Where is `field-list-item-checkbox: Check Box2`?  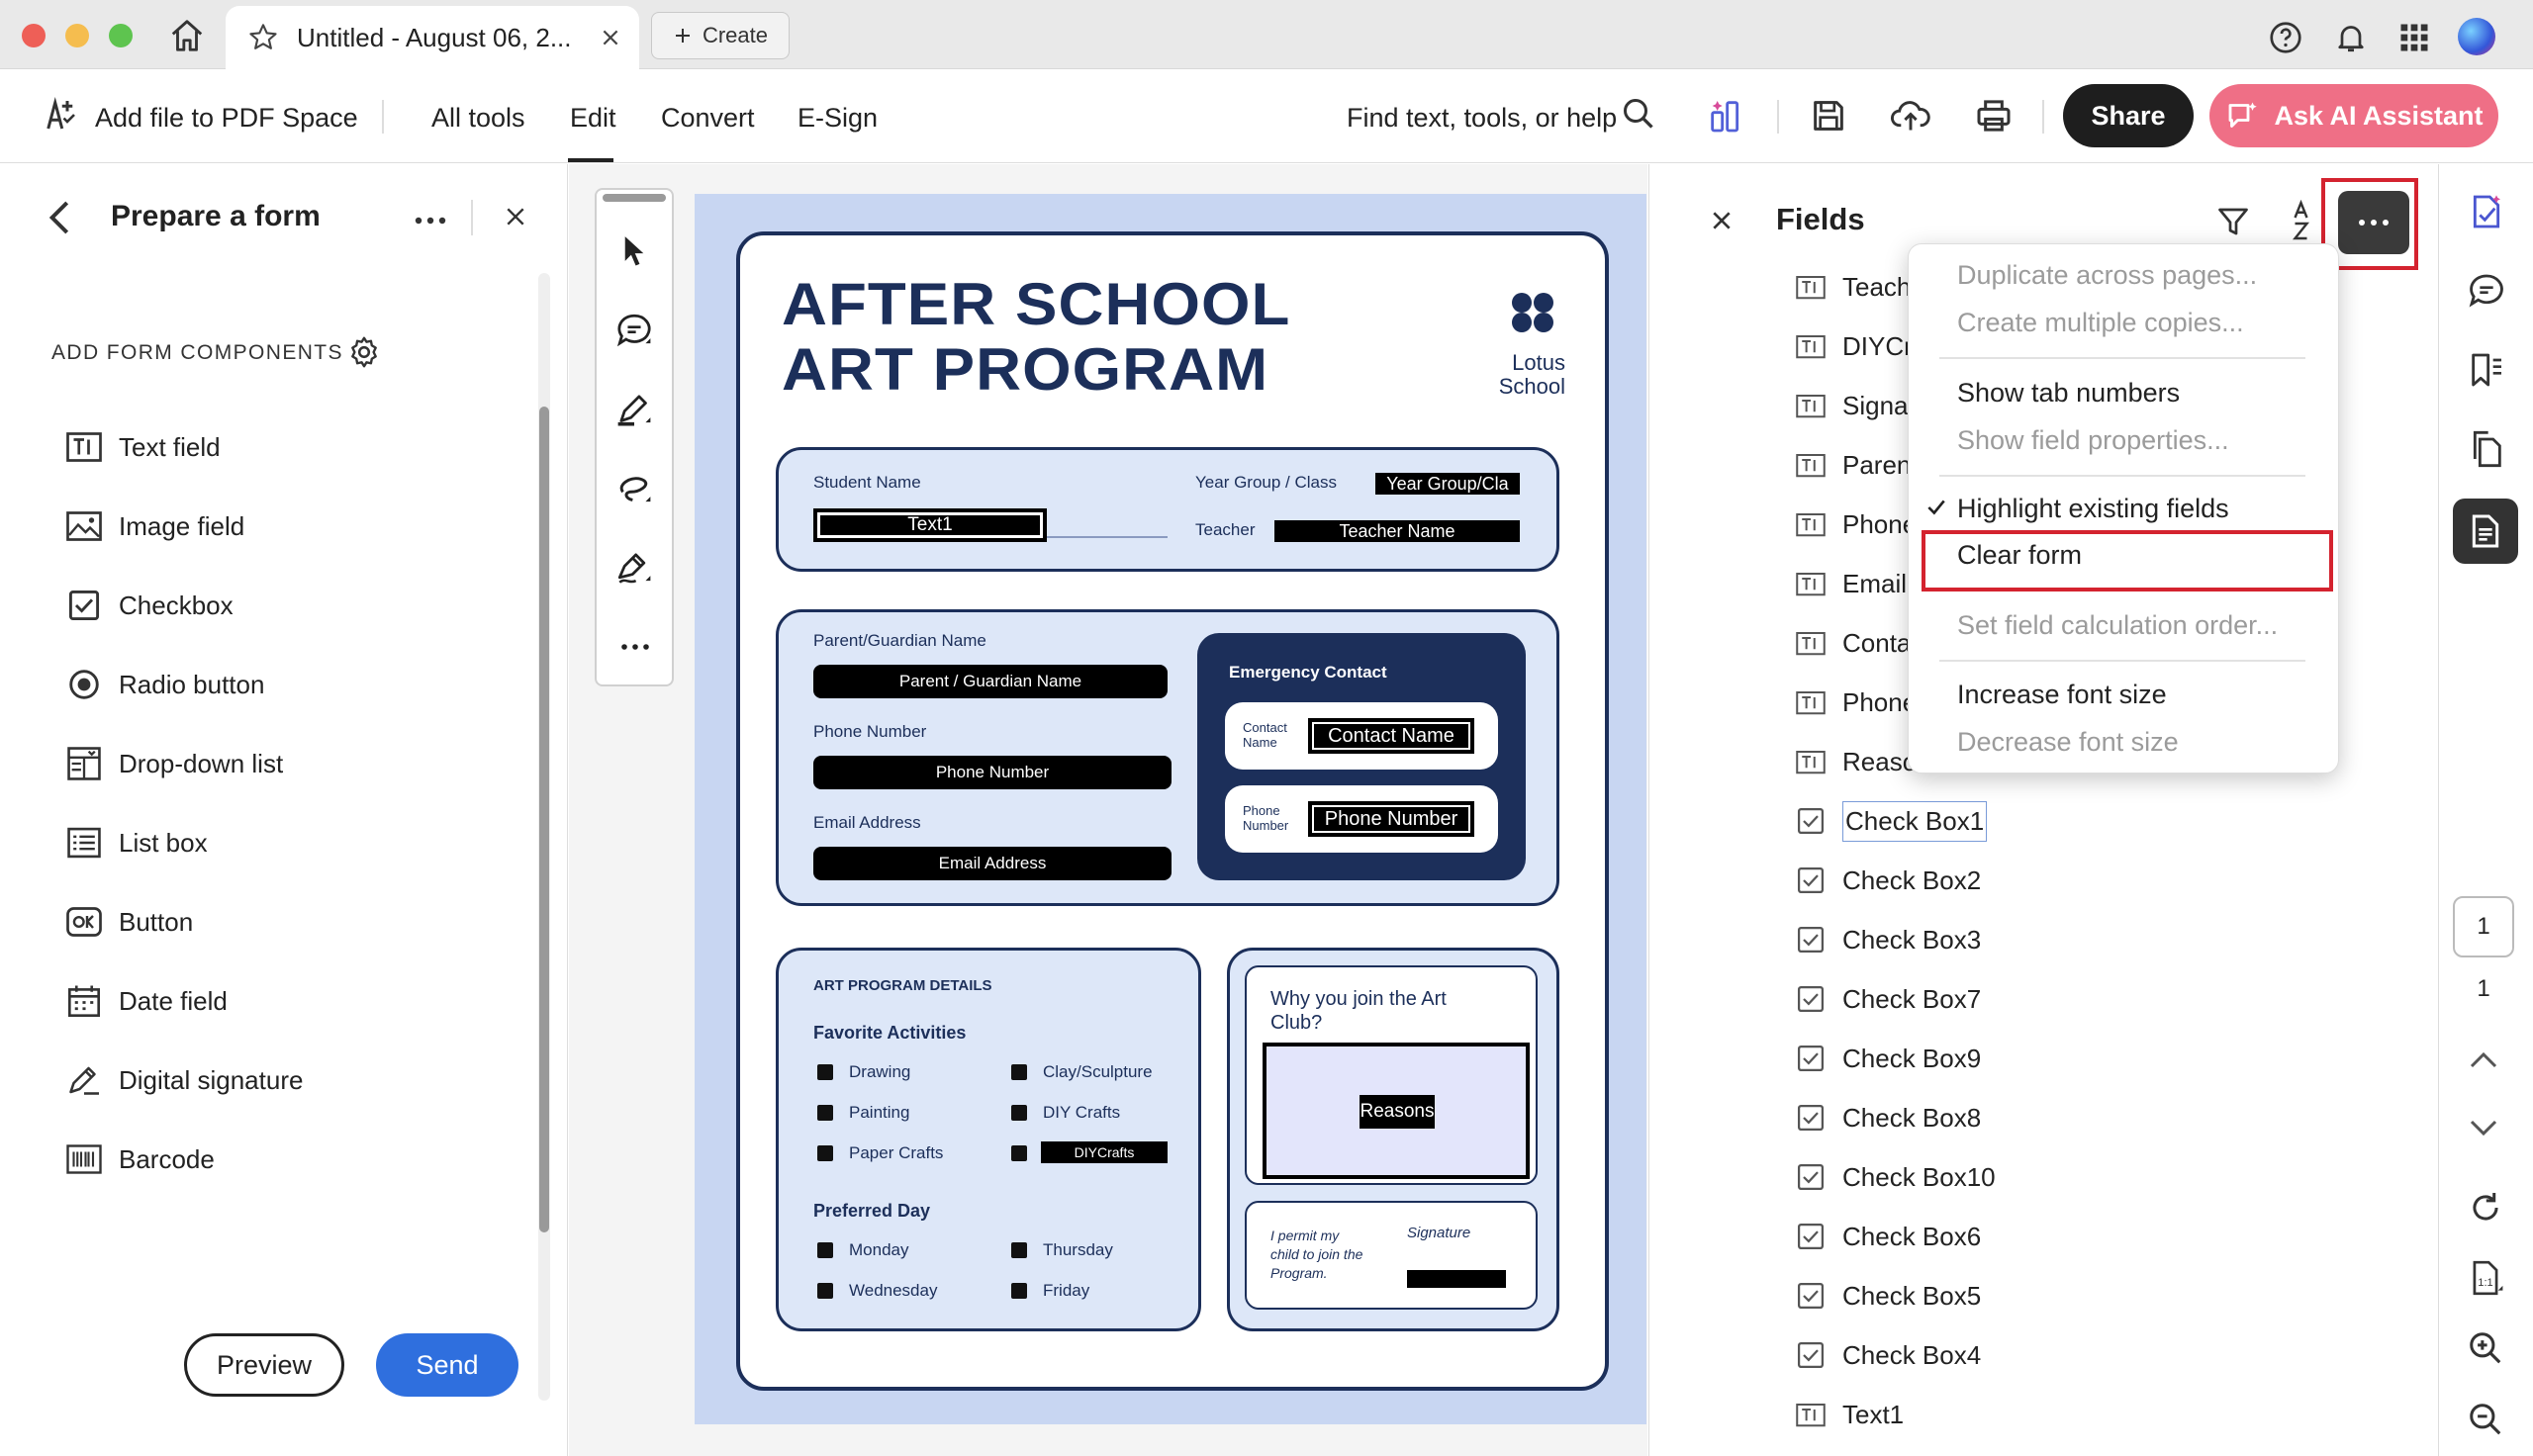 field-list-item-checkbox: Check Box2 is located at coordinates (1888, 880).